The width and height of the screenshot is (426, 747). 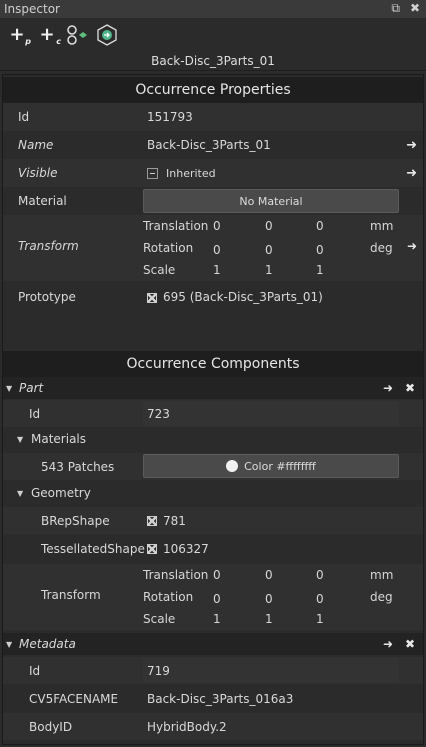 What do you see at coordinates (269, 599) in the screenshot?
I see `part-rotation-y: 0` at bounding box center [269, 599].